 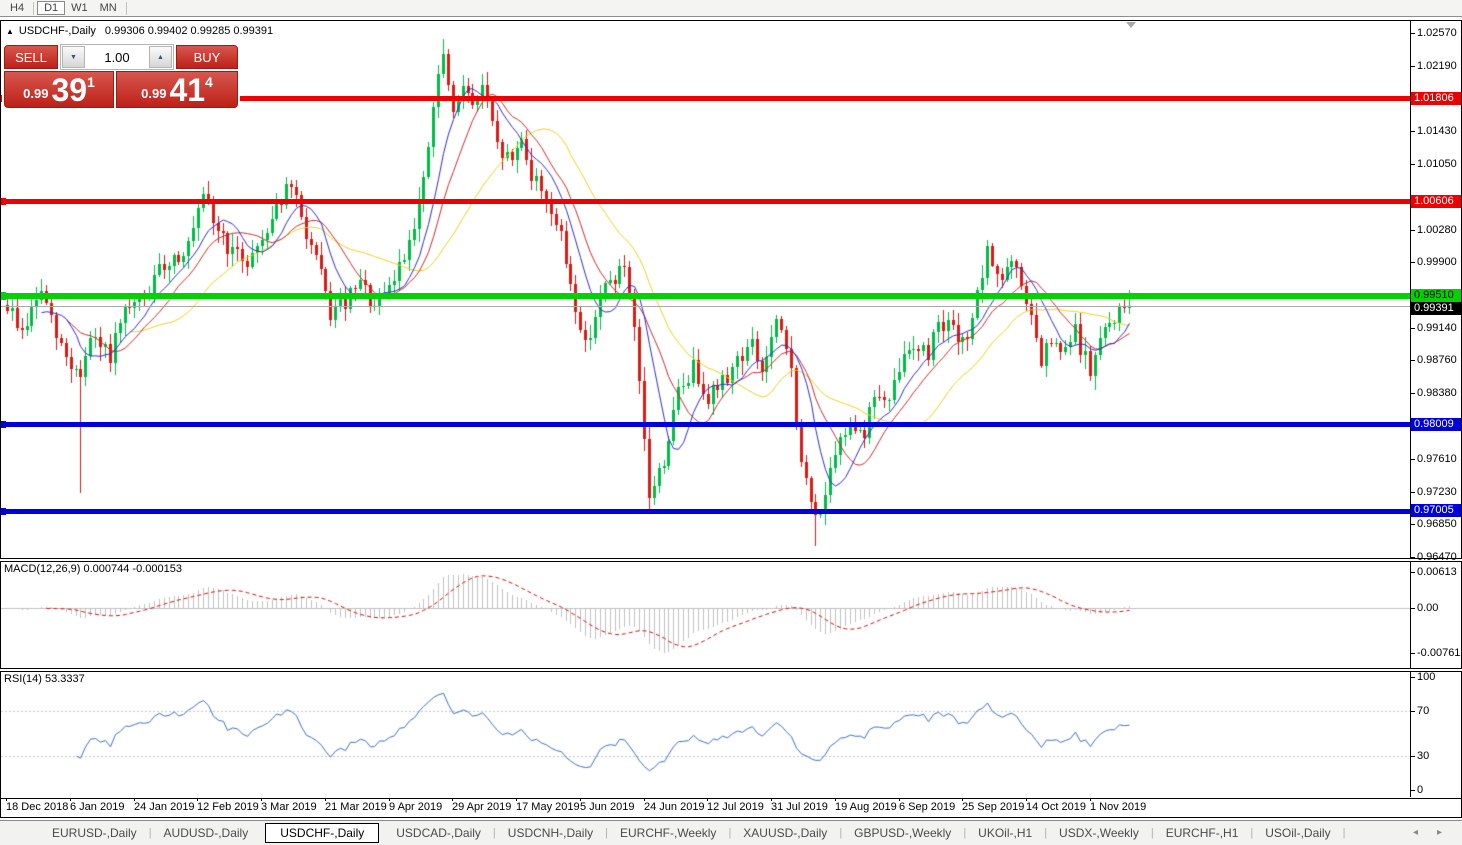 What do you see at coordinates (1118, 807) in the screenshot?
I see `date-axis-label: 1 Nov 2019` at bounding box center [1118, 807].